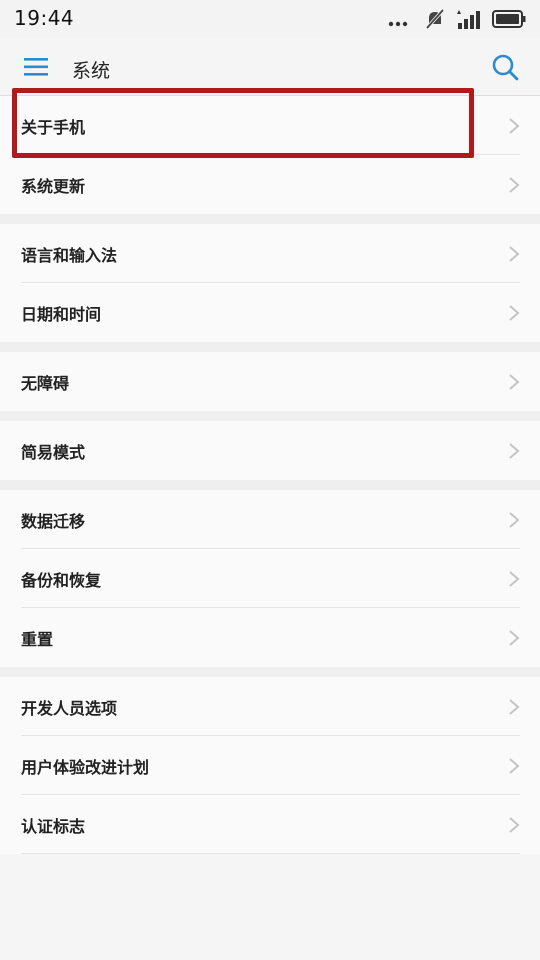 The height and width of the screenshot is (960, 540). I want to click on status-time: 19:44, so click(44, 18).